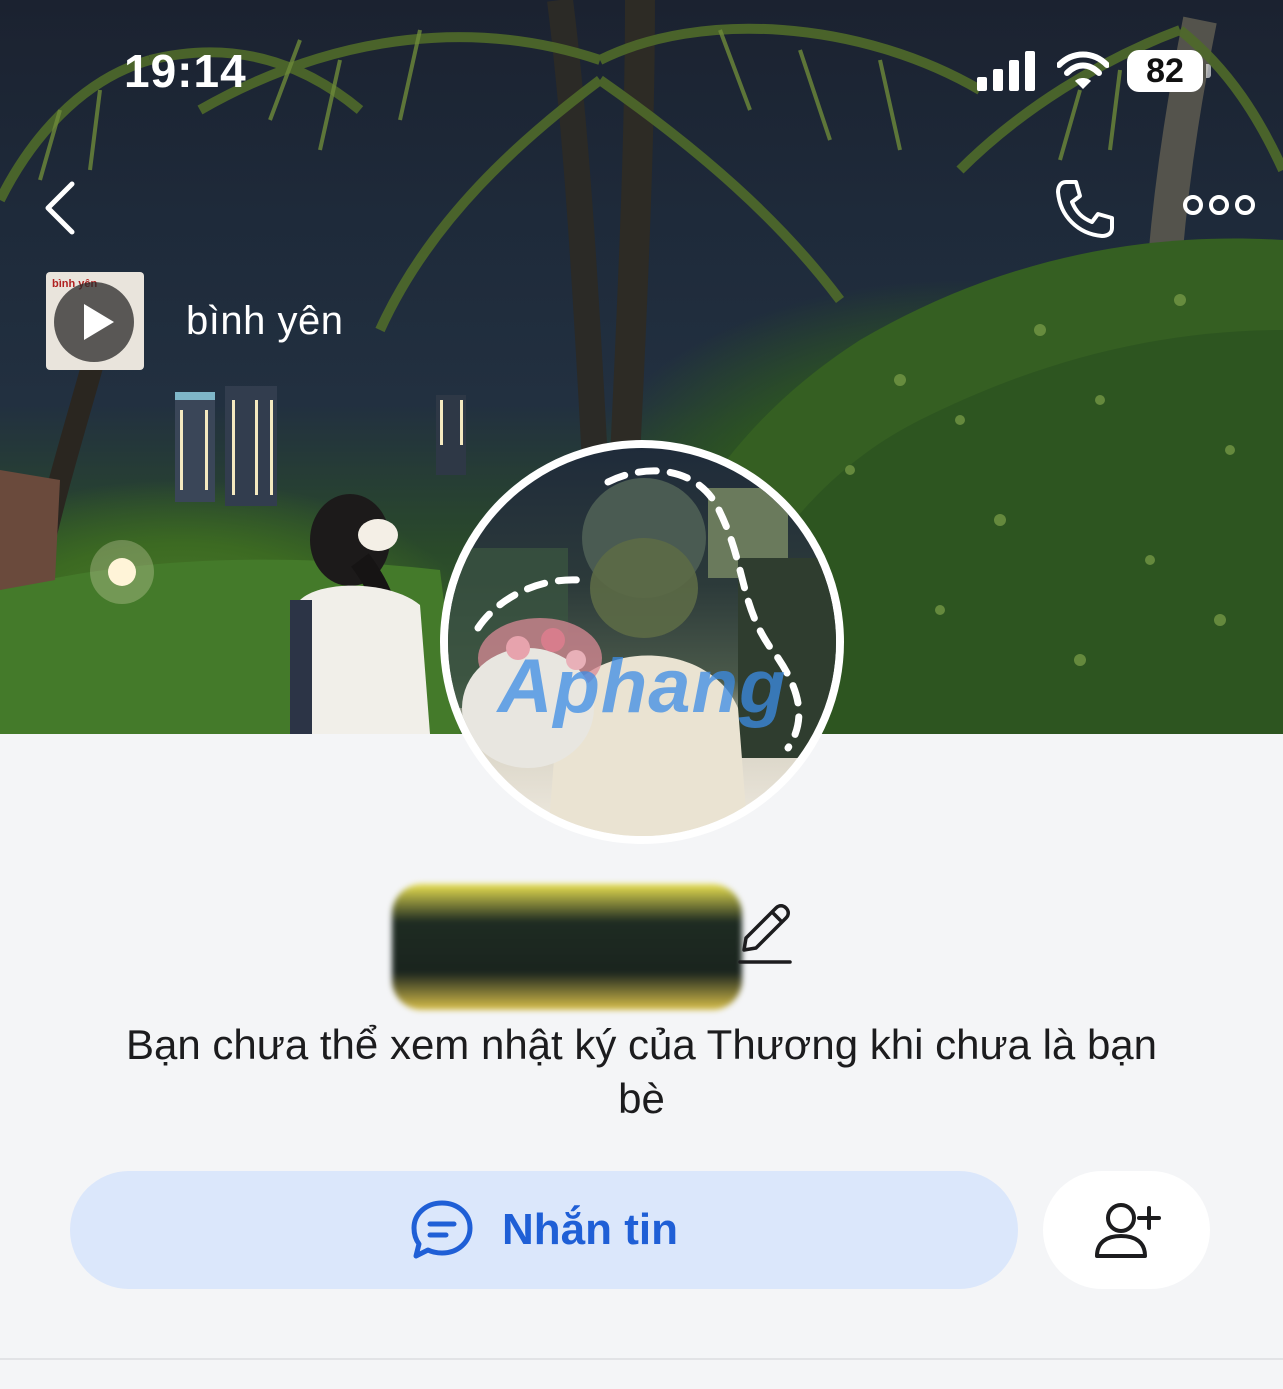 The height and width of the screenshot is (1389, 1283). What do you see at coordinates (764, 933) in the screenshot?
I see `pencil-icon` at bounding box center [764, 933].